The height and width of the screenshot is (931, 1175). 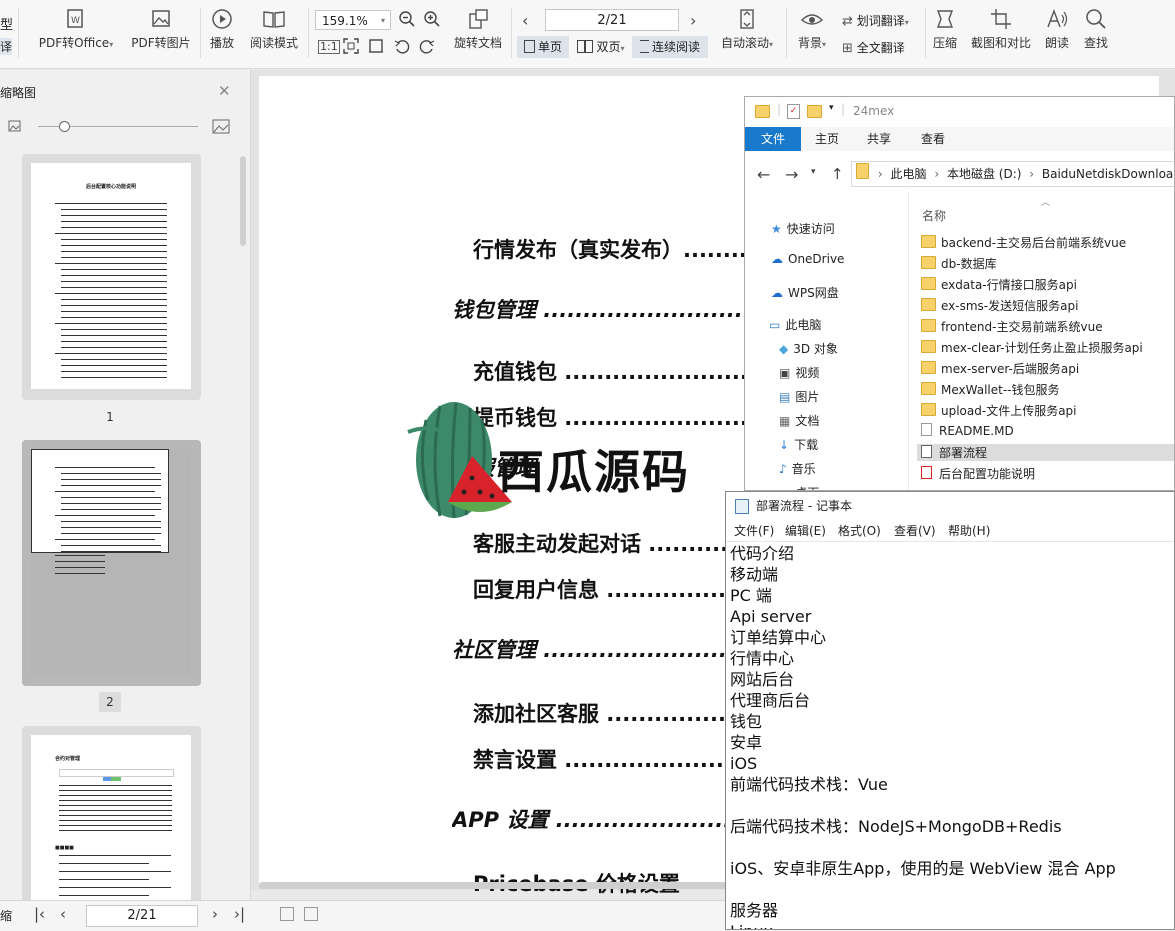 What do you see at coordinates (747, 29) in the screenshot?
I see `auto-scroll-button: 自动滚动▾` at bounding box center [747, 29].